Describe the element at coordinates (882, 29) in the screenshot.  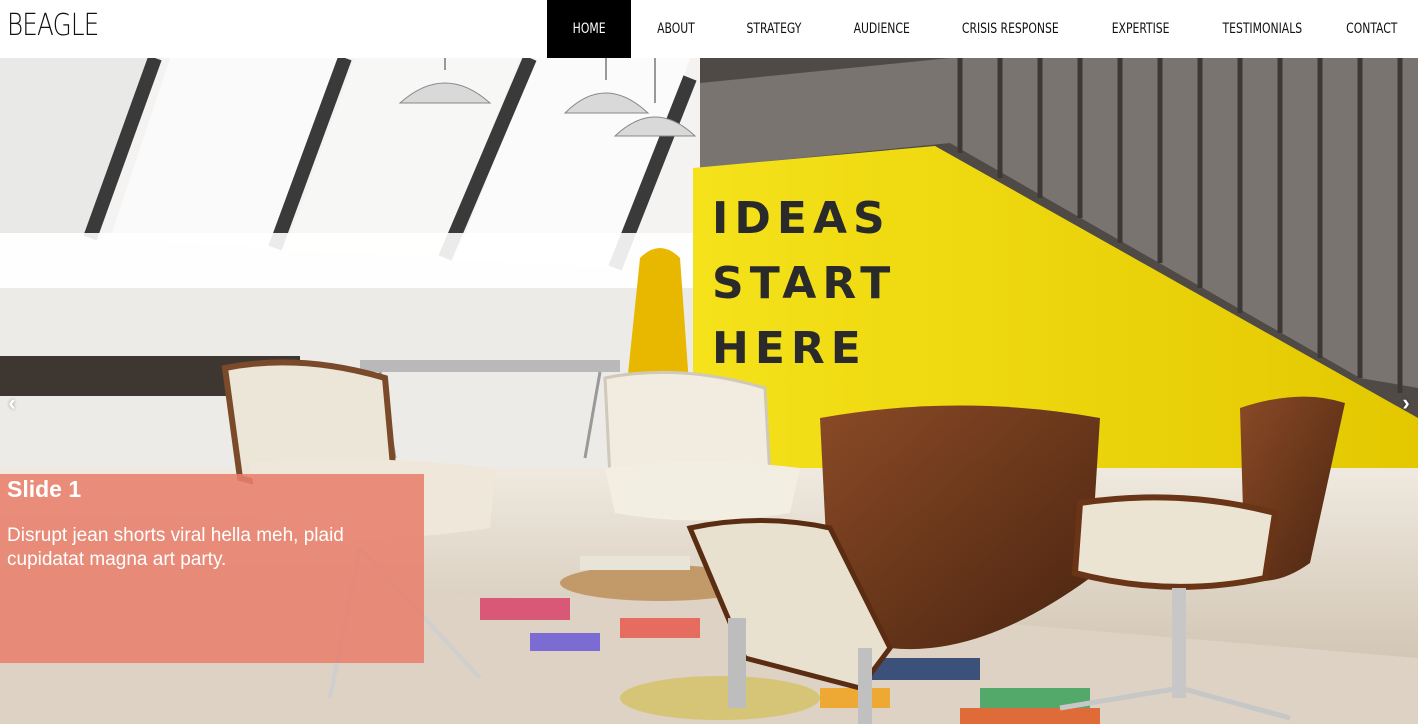
I see `nav-item-audience: AUDIENCE` at that location.